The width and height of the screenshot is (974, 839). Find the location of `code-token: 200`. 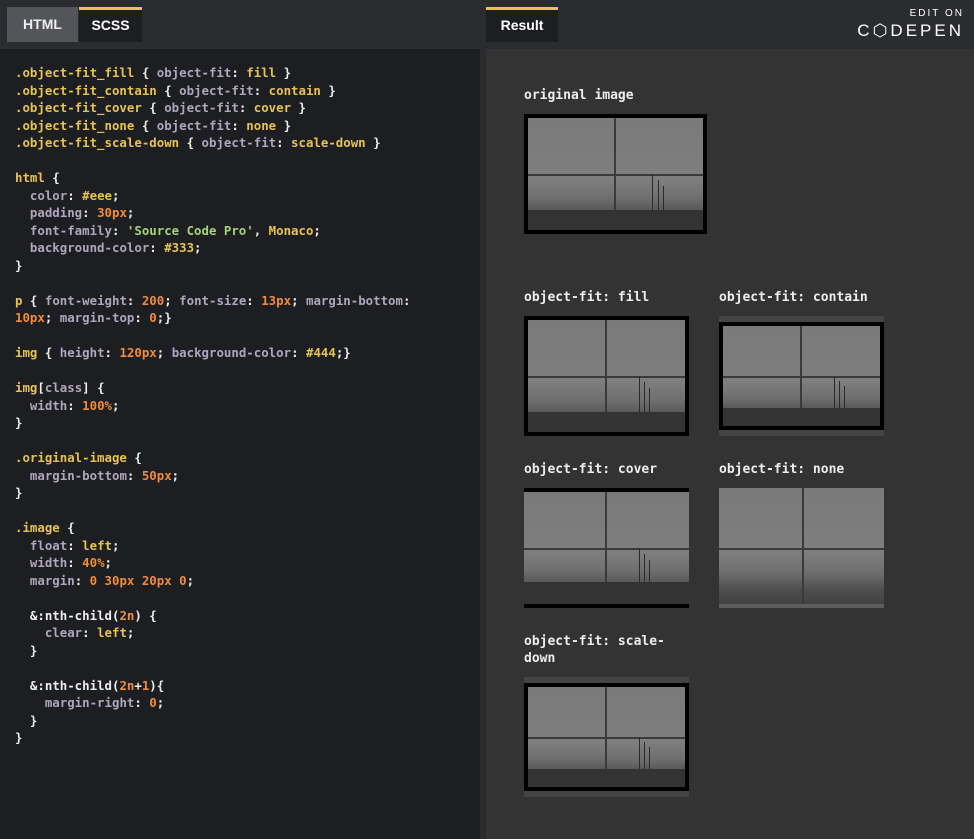

code-token: 200 is located at coordinates (153, 300).